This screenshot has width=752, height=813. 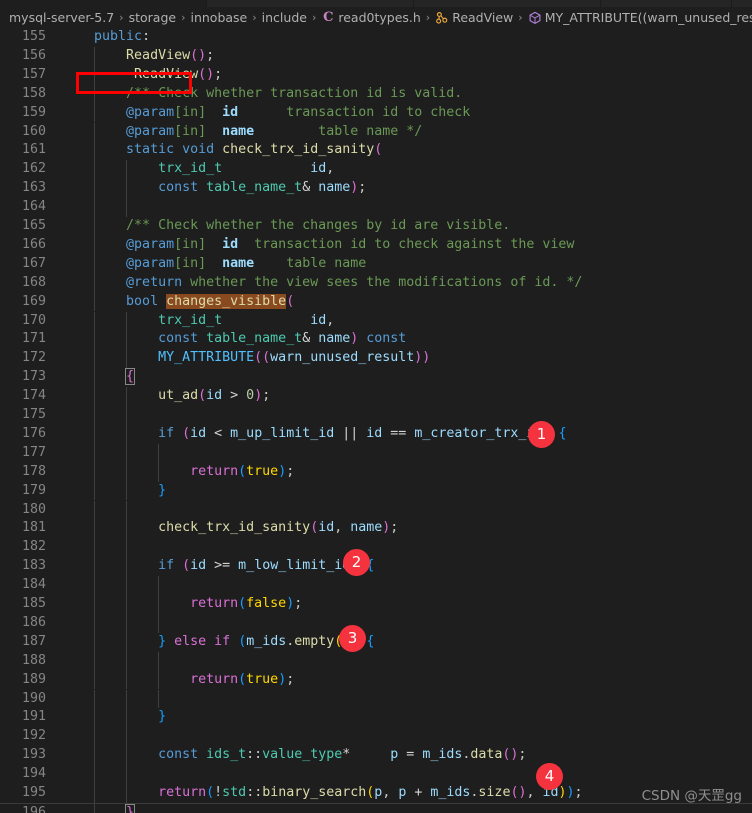 I want to click on code-line: 196 }, so click(x=376, y=807).